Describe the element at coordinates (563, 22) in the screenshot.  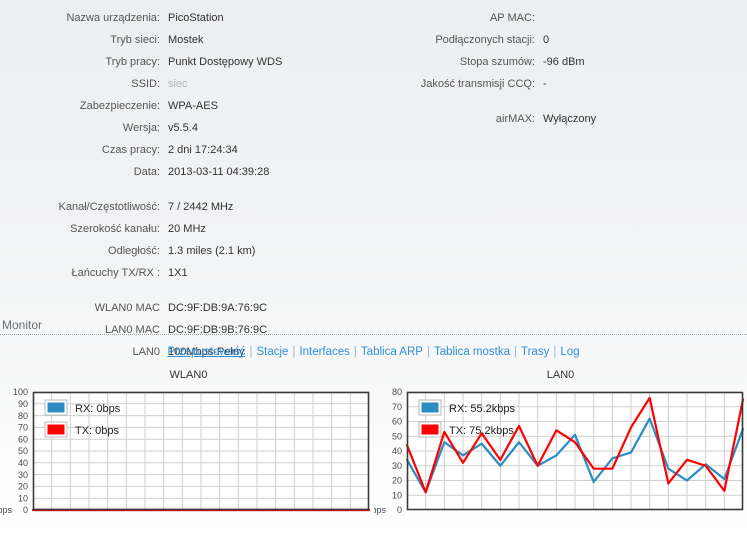
I see `status-row: AP MAC:` at that location.